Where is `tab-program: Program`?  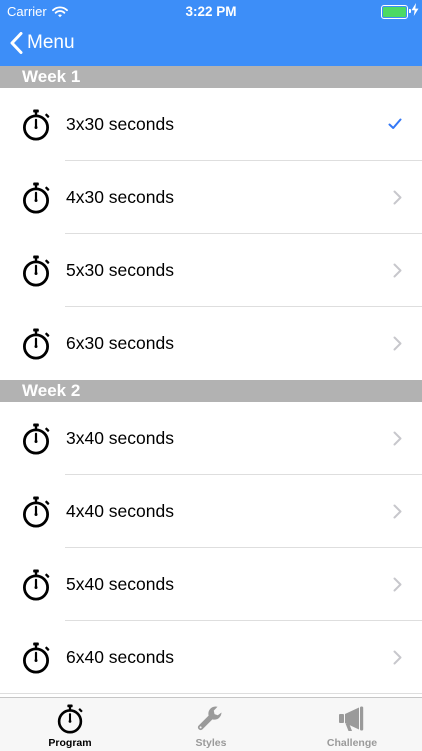
tab-program: Program is located at coordinates (70, 724).